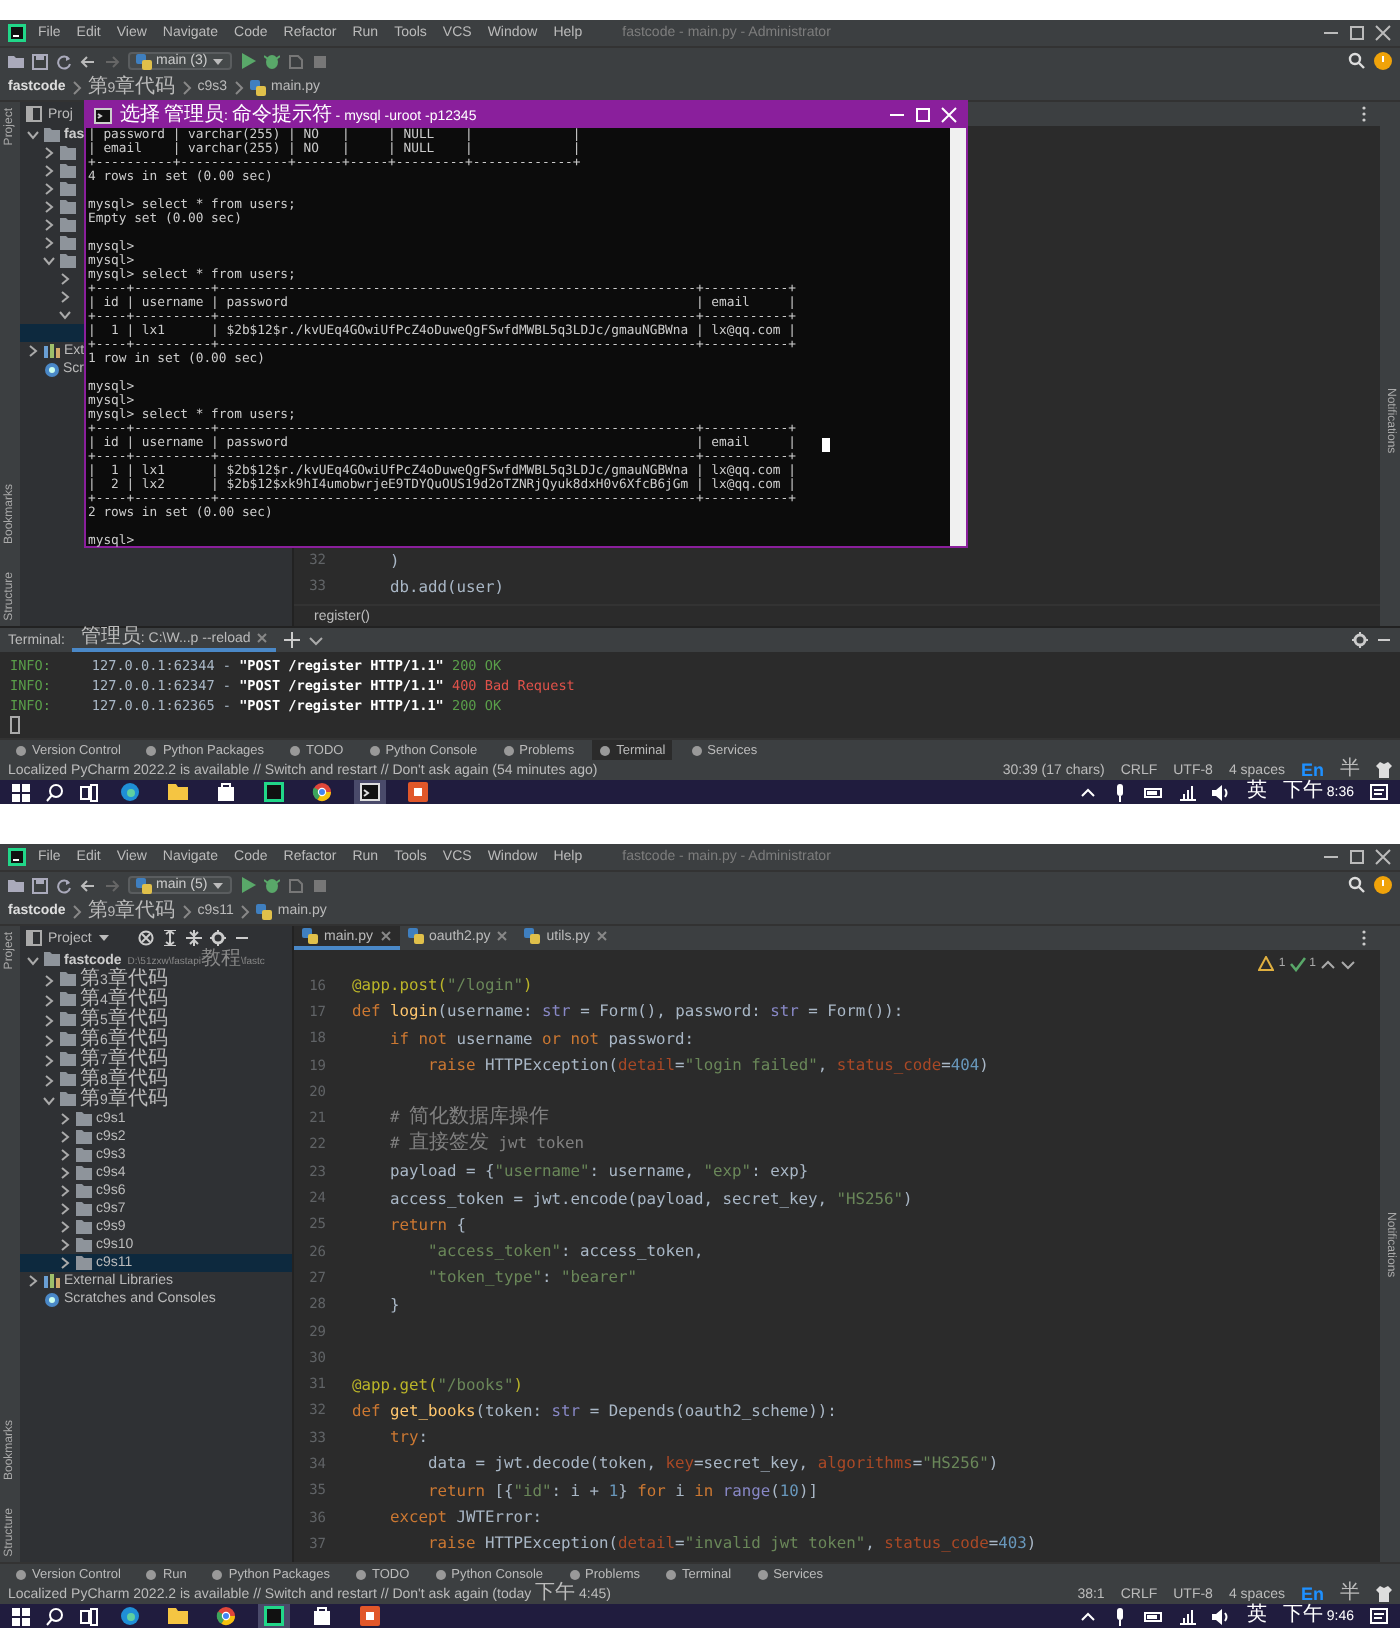 The height and width of the screenshot is (1650, 1400). What do you see at coordinates (145, 938) in the screenshot?
I see `target-icon` at bounding box center [145, 938].